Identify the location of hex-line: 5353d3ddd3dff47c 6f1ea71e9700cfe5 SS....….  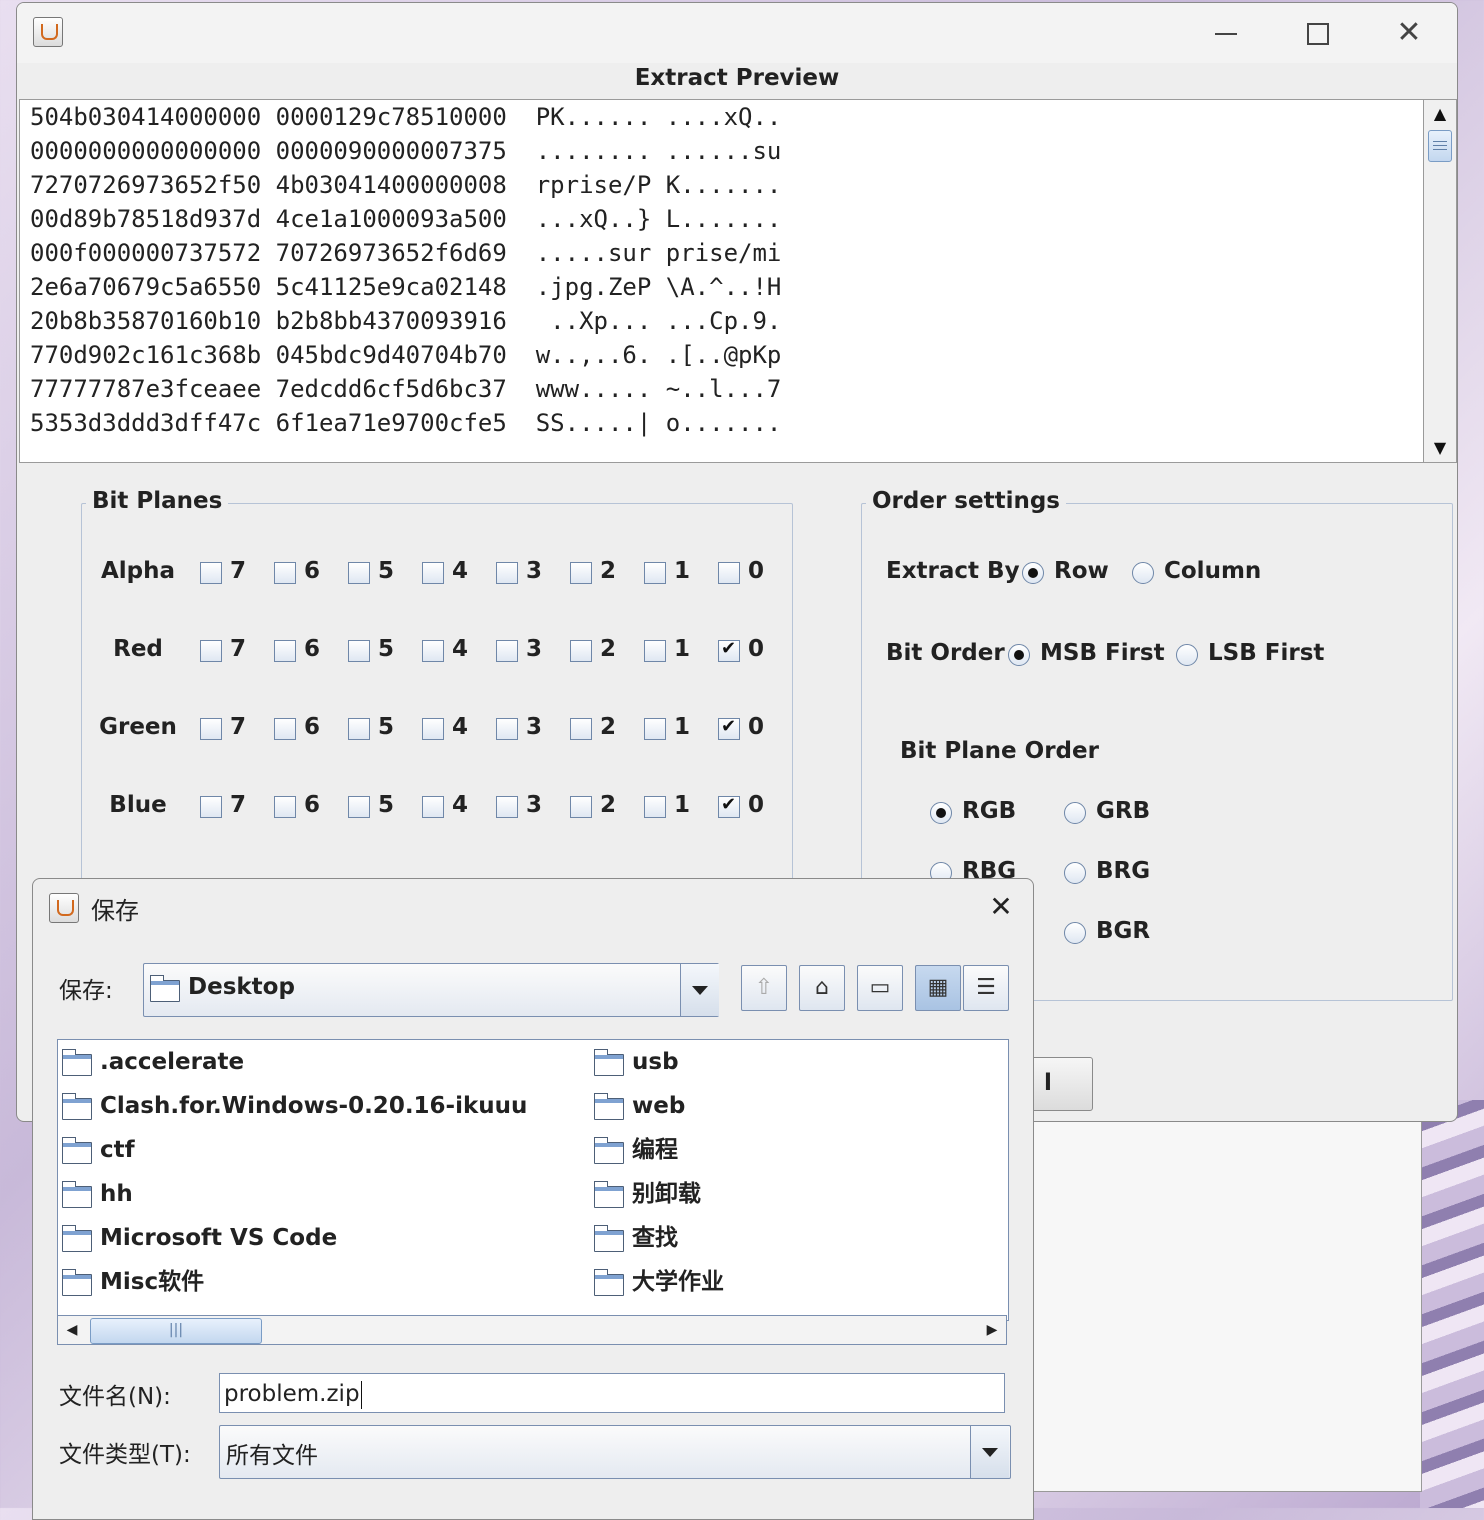
(406, 423).